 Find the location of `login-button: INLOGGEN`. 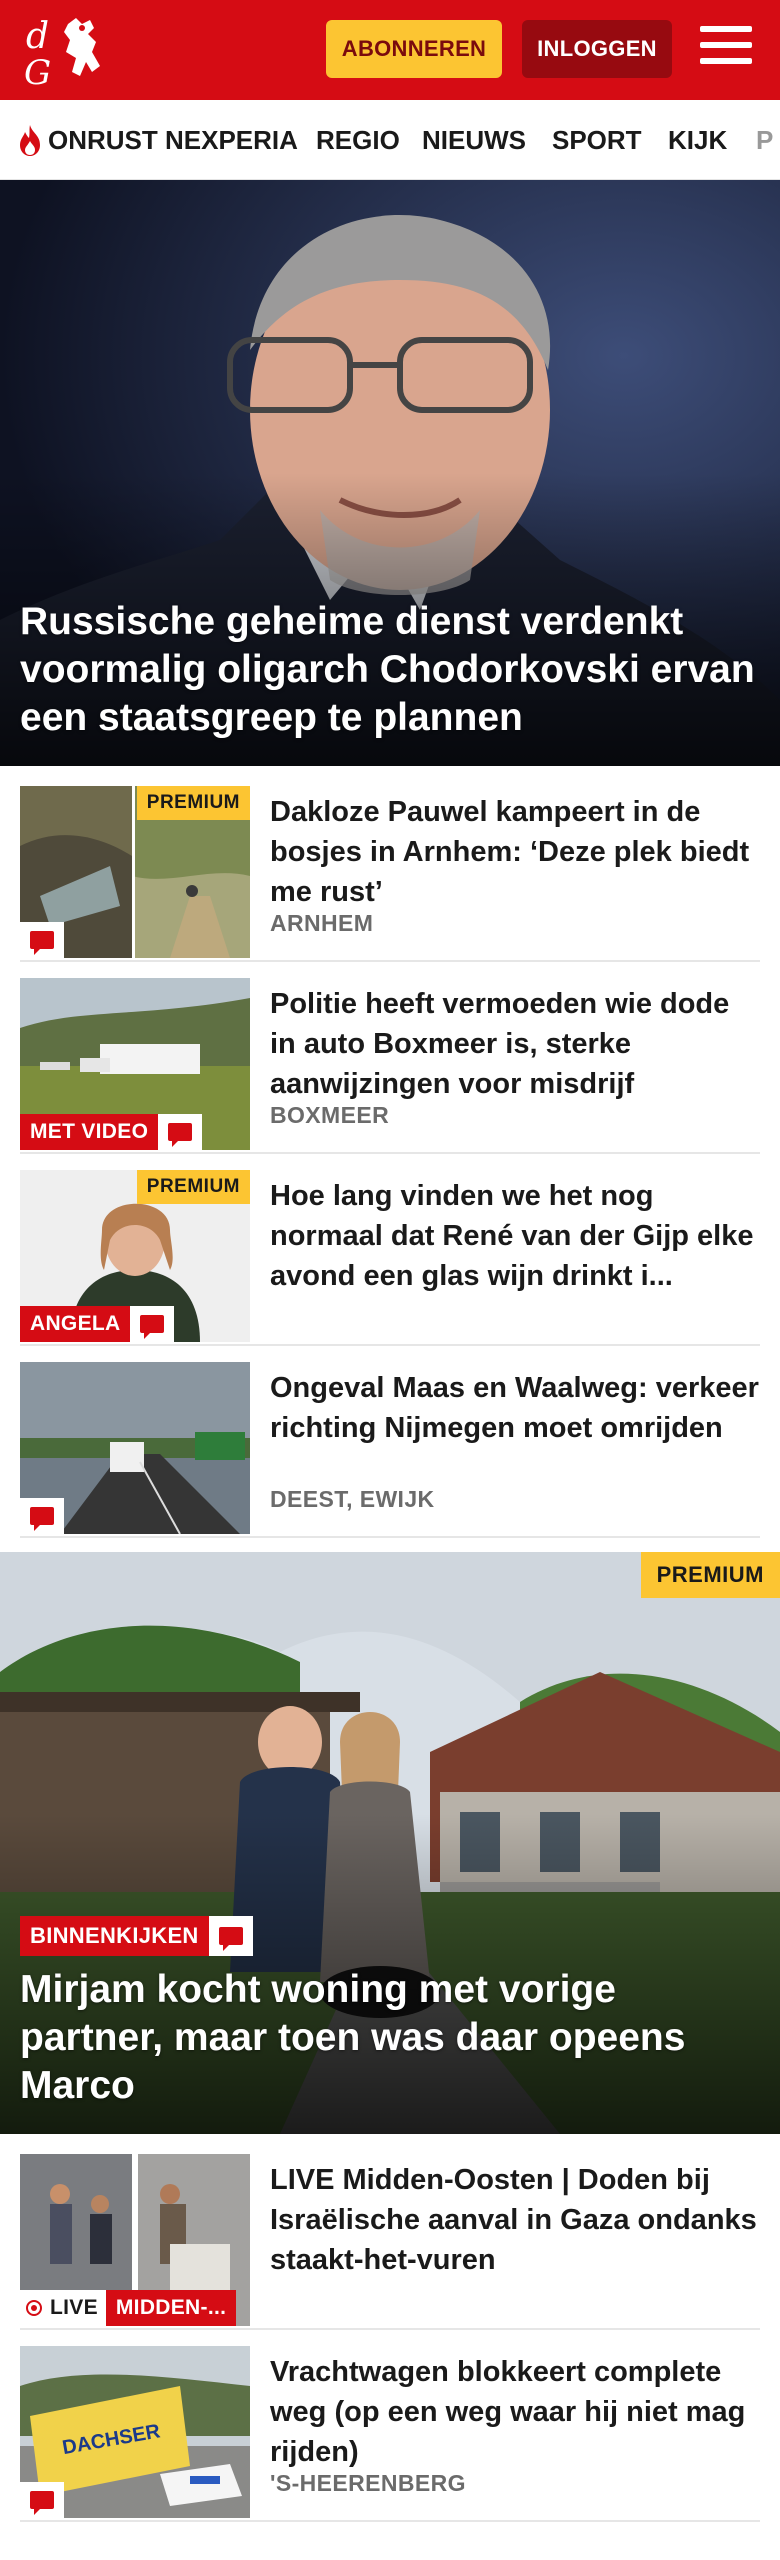

login-button: INLOGGEN is located at coordinates (597, 49).